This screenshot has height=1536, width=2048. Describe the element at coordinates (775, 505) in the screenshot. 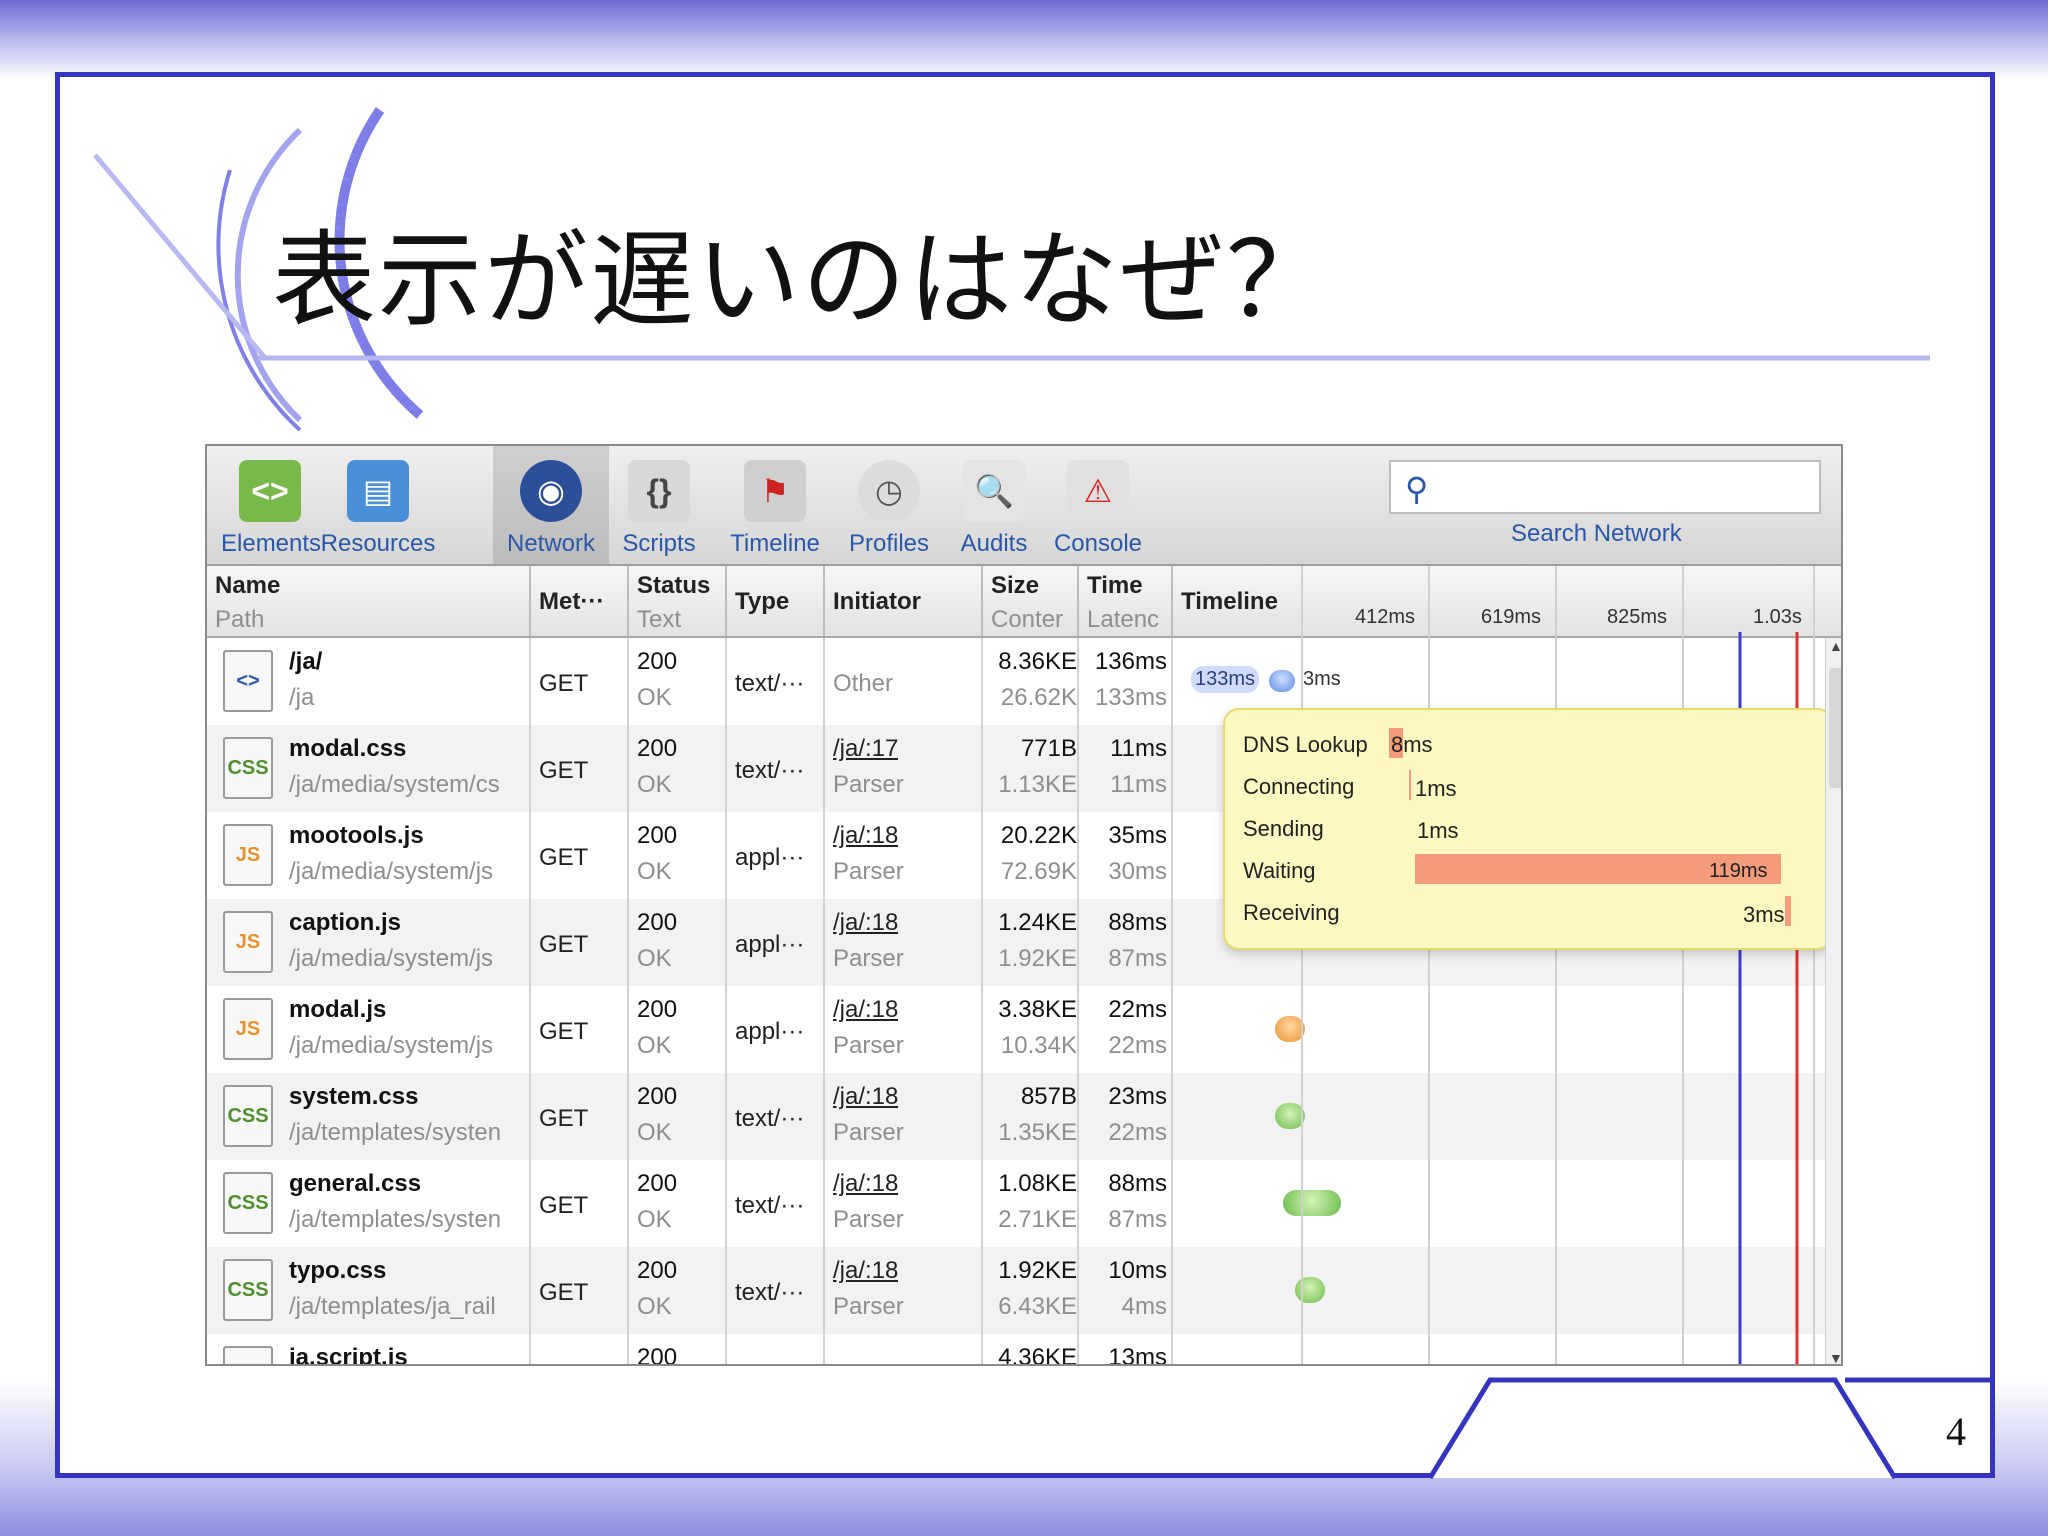

I see `tab-timeline: ⚑ Timeline` at that location.